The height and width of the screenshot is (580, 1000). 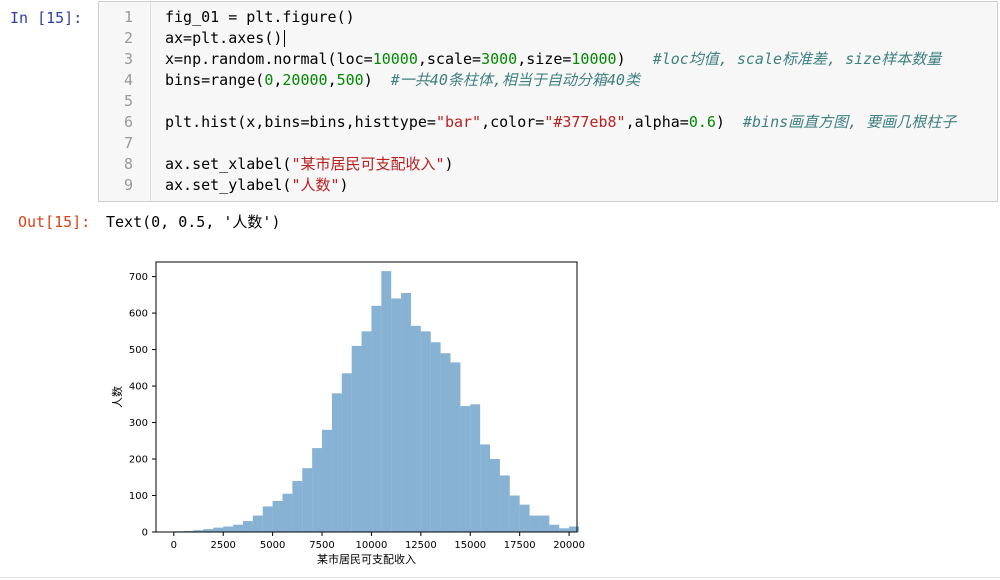 What do you see at coordinates (128, 38) in the screenshot?
I see `line-number: 2` at bounding box center [128, 38].